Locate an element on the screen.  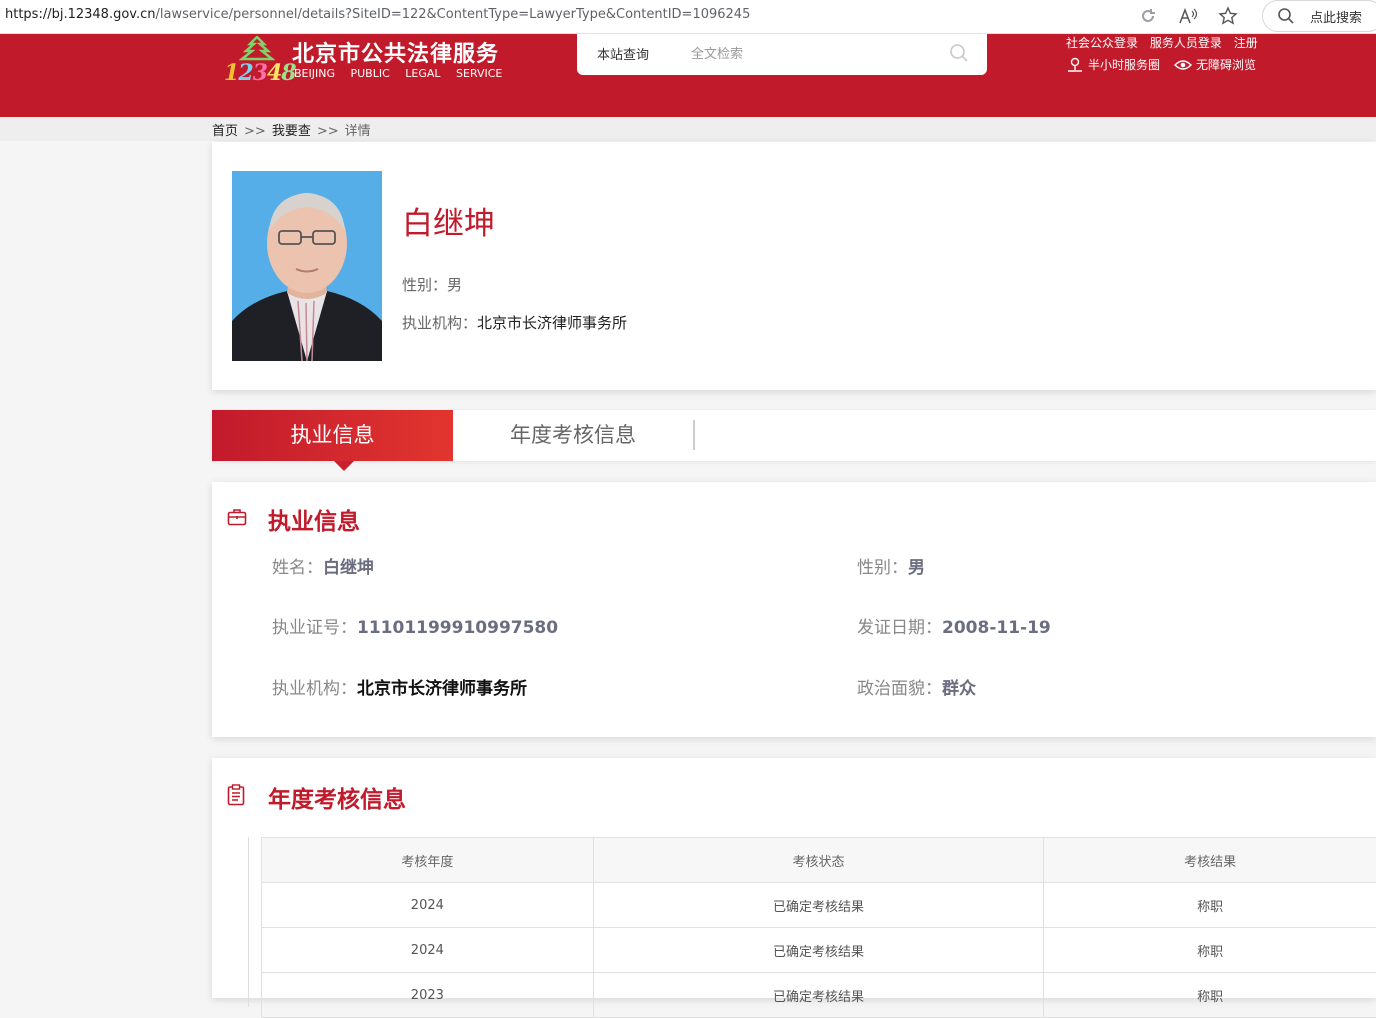
info-tabs: 执业信息 年度考核信息 is located at coordinates (794, 435).